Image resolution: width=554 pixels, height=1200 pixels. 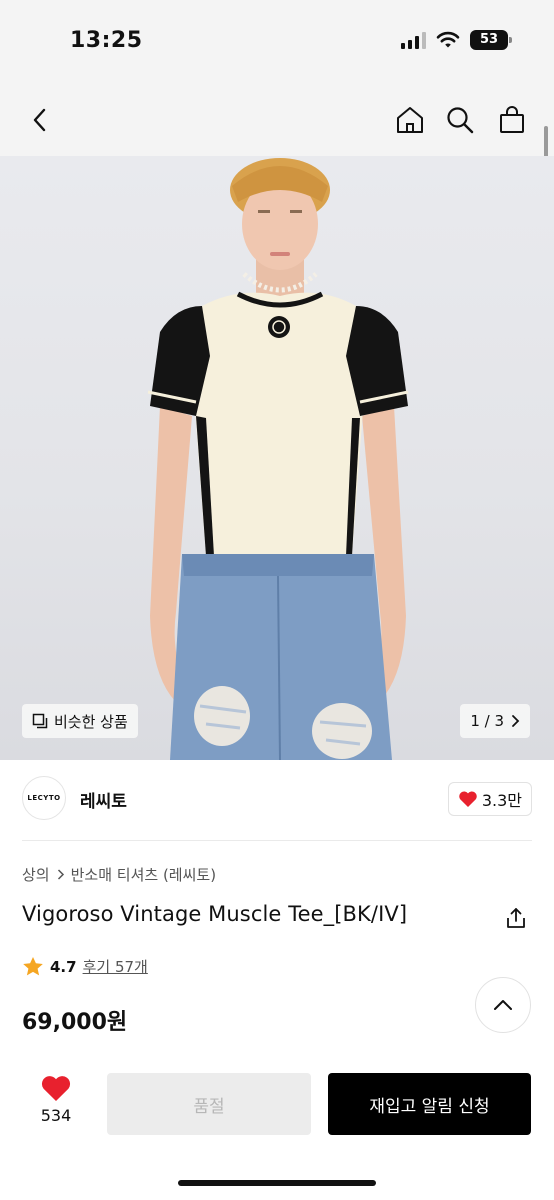 I want to click on shopping-bag-icon, so click(x=512, y=119).